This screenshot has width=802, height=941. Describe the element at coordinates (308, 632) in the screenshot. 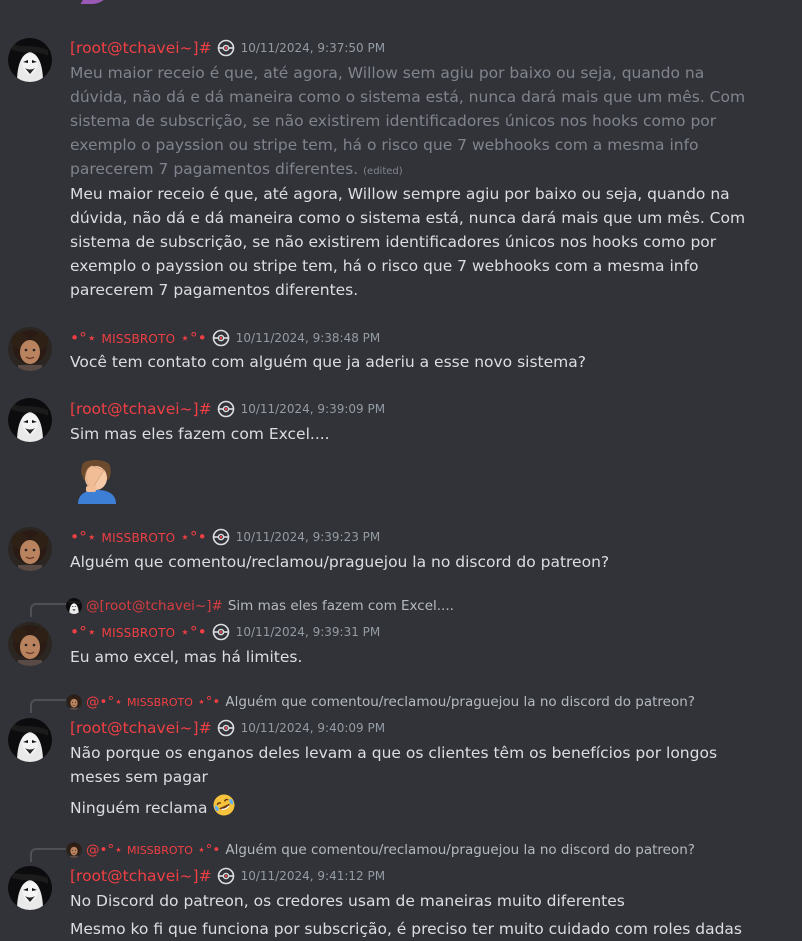

I see `timestamp: 10/11/2024, 9:39:31 PM` at that location.